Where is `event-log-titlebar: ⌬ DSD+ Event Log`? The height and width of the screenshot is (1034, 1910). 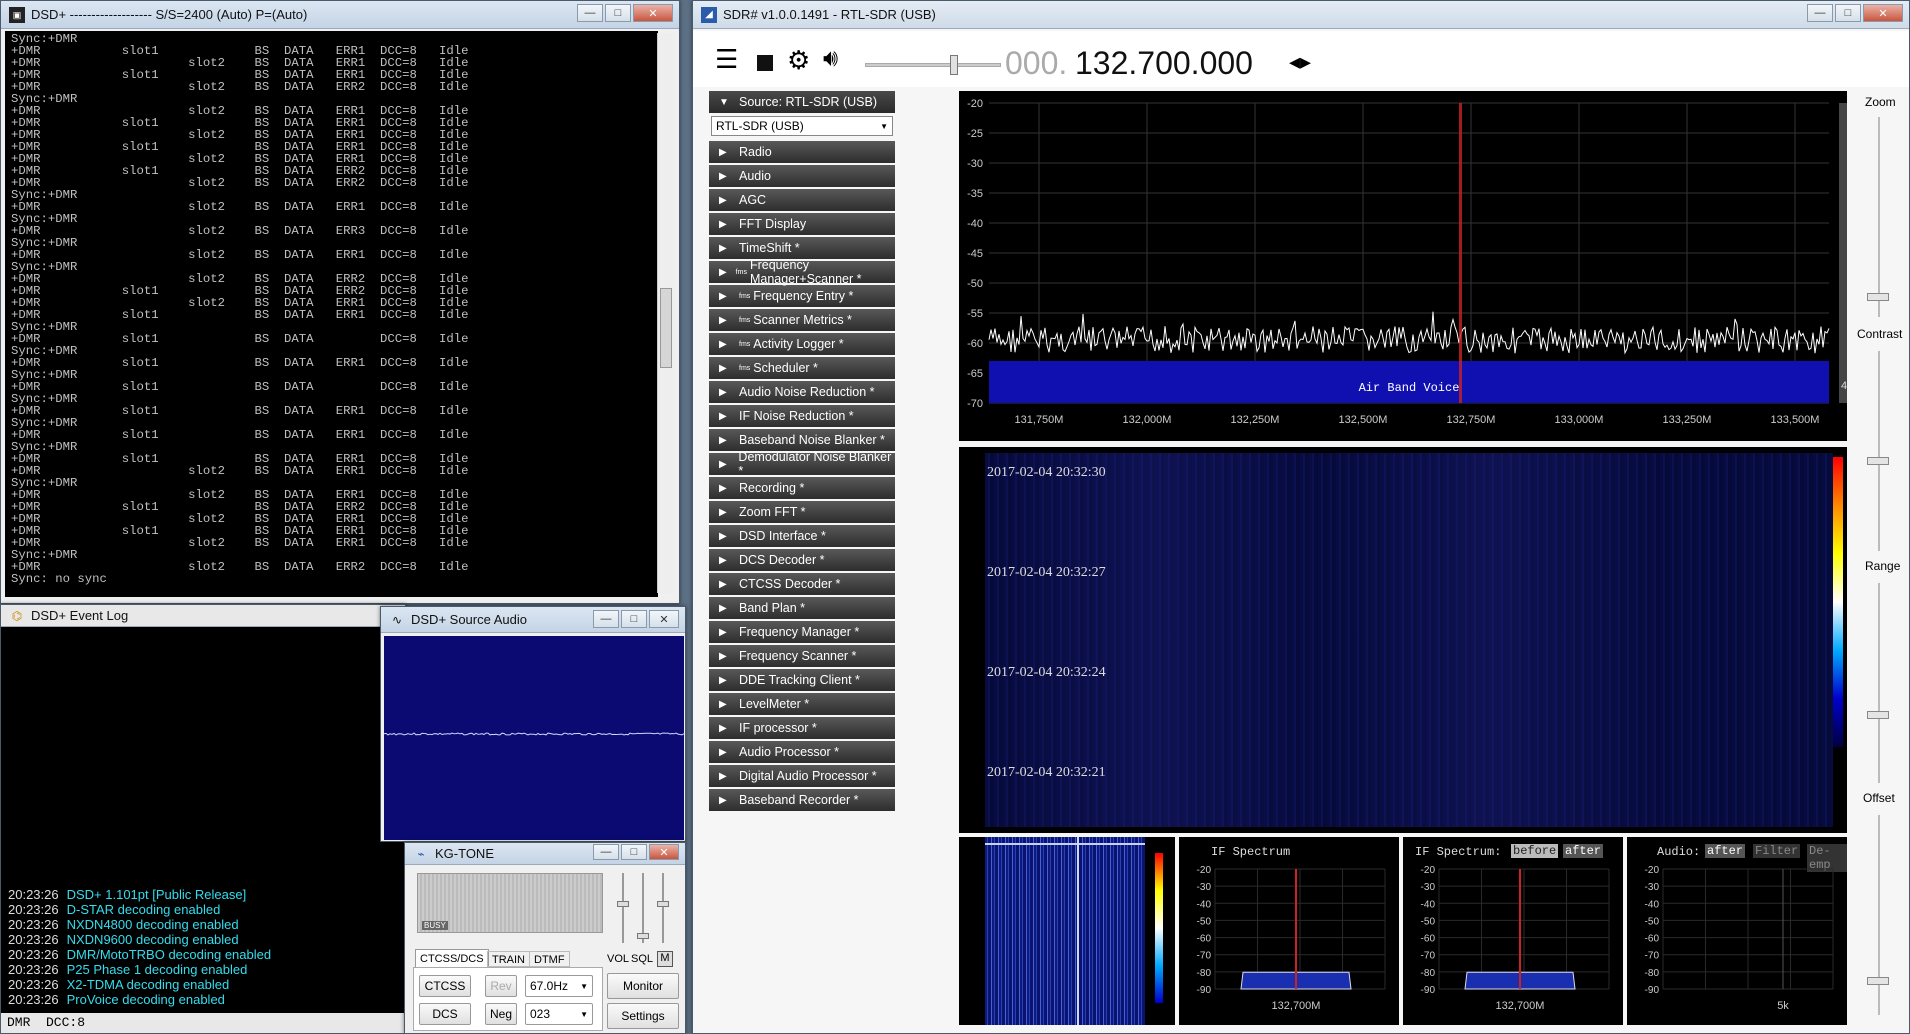
event-log-titlebar: ⌬ DSD+ Event Log is located at coordinates (203, 616).